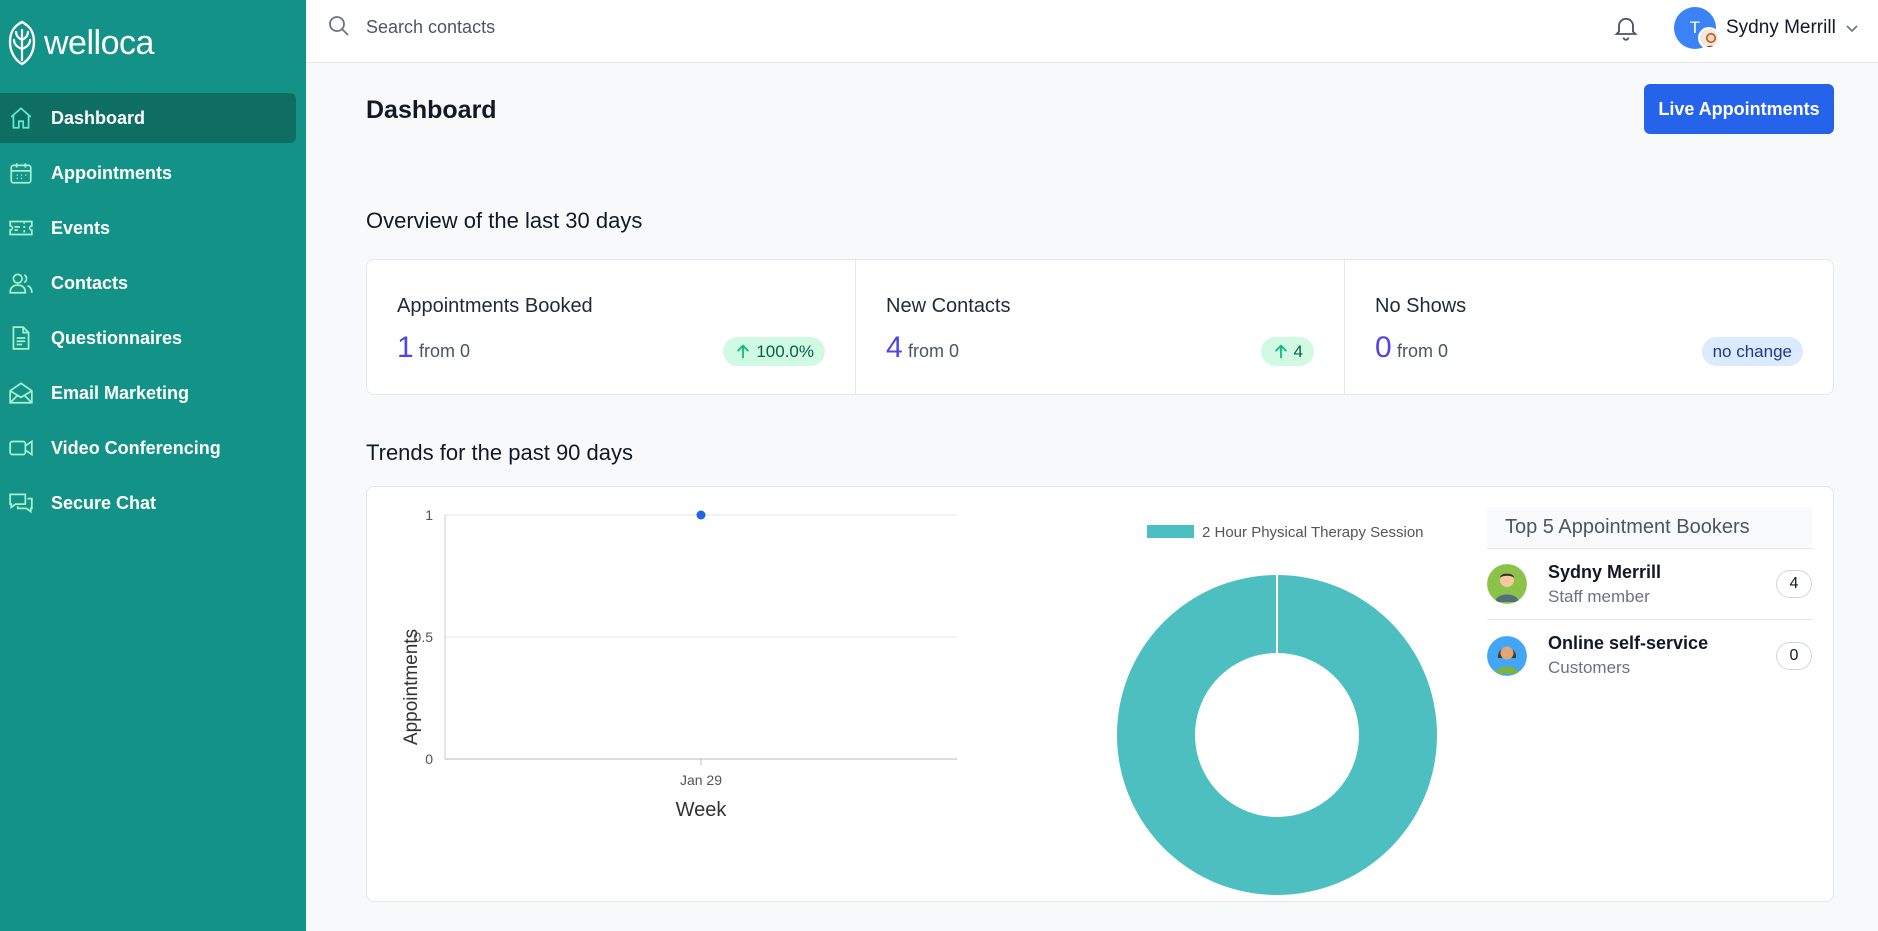 The width and height of the screenshot is (1878, 931). I want to click on data-point, so click(701, 515).